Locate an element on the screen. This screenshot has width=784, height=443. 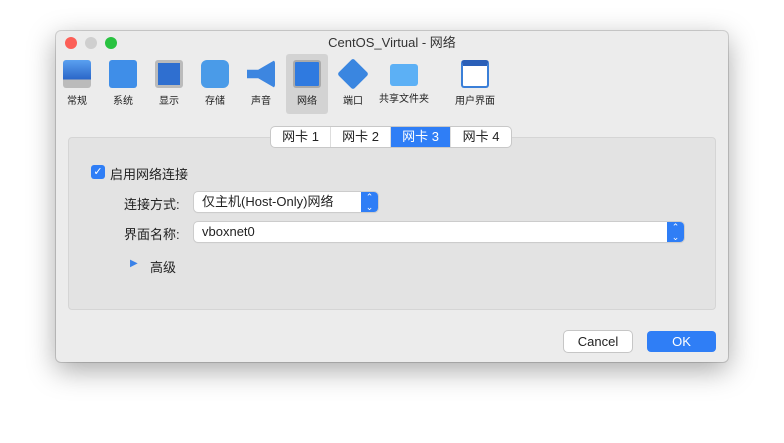
tab-adapter-2: 网卡 2 is located at coordinates (361, 137).